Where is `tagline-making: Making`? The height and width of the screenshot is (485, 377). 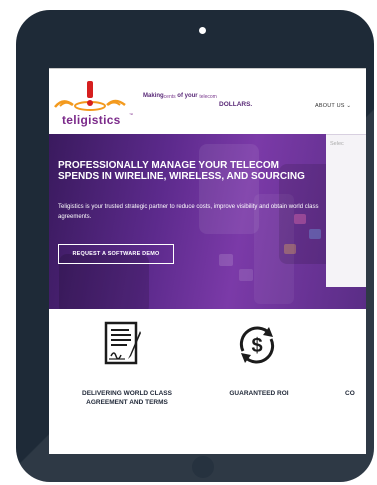 tagline-making: Making is located at coordinates (153, 96).